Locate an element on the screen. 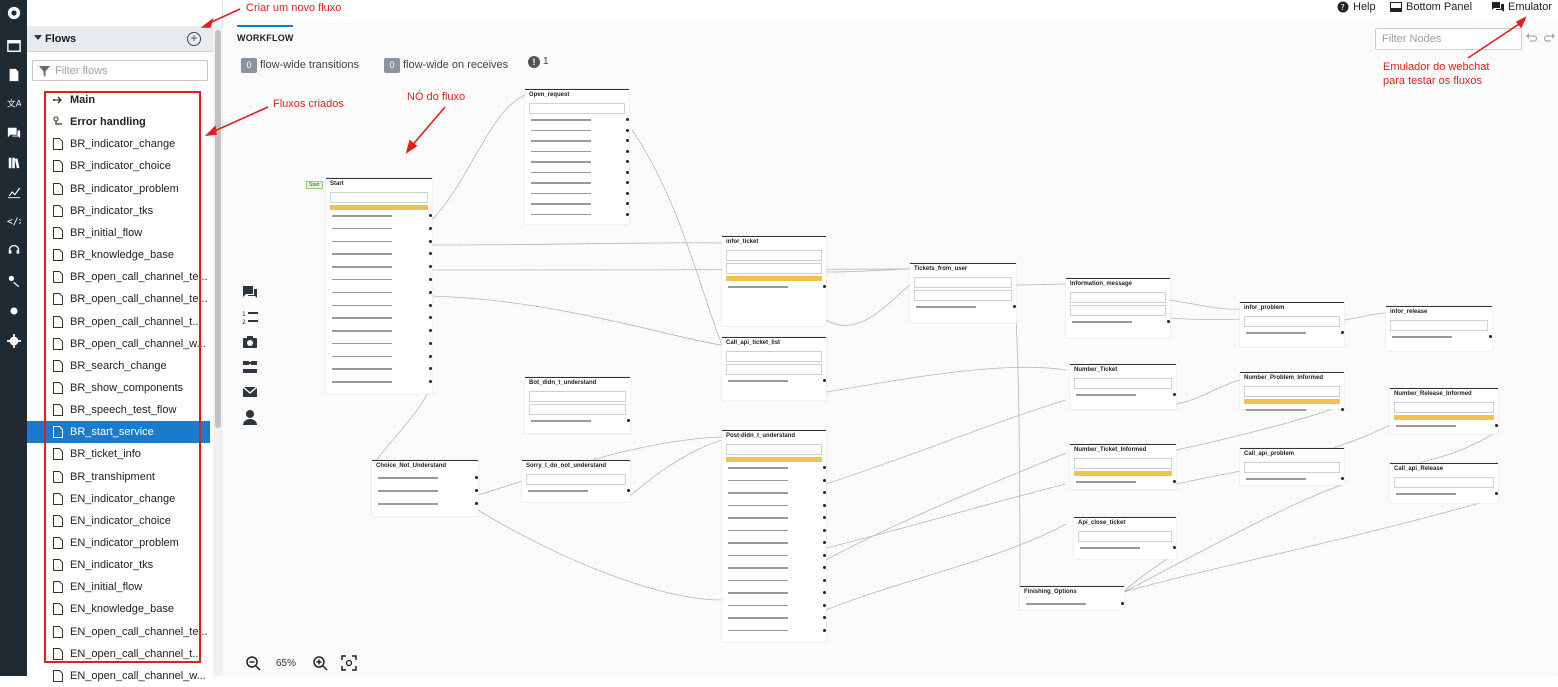 The image size is (1558, 687). flow-list-item: EN_initial_flow is located at coordinates (118, 587).